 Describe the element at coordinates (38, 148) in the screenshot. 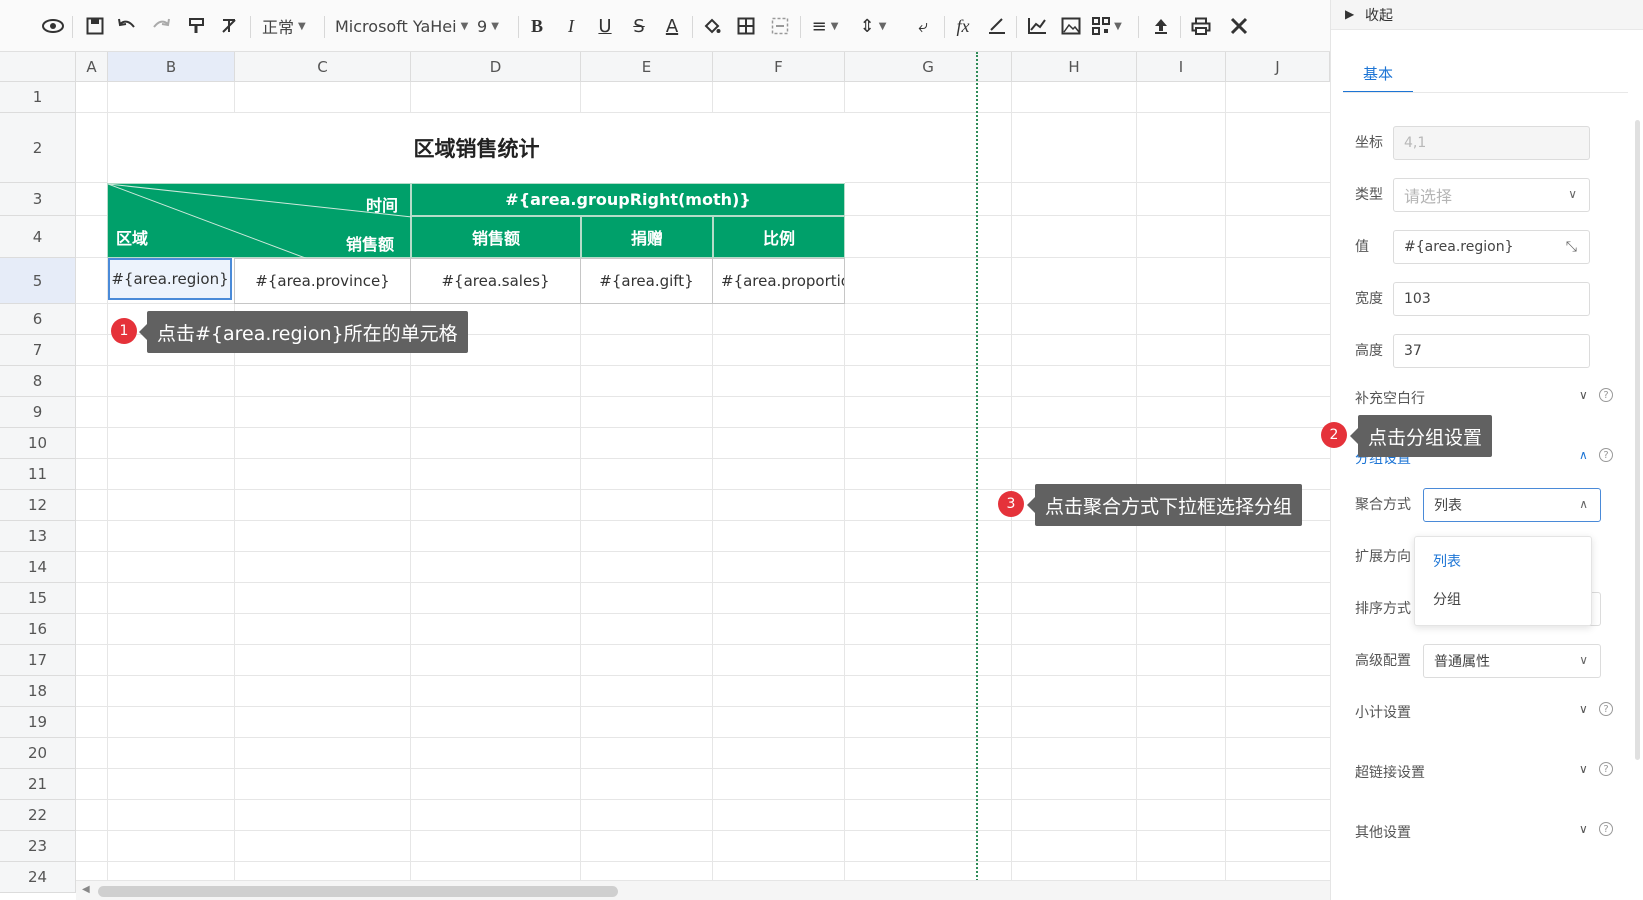

I see `row-header-2: 2` at that location.